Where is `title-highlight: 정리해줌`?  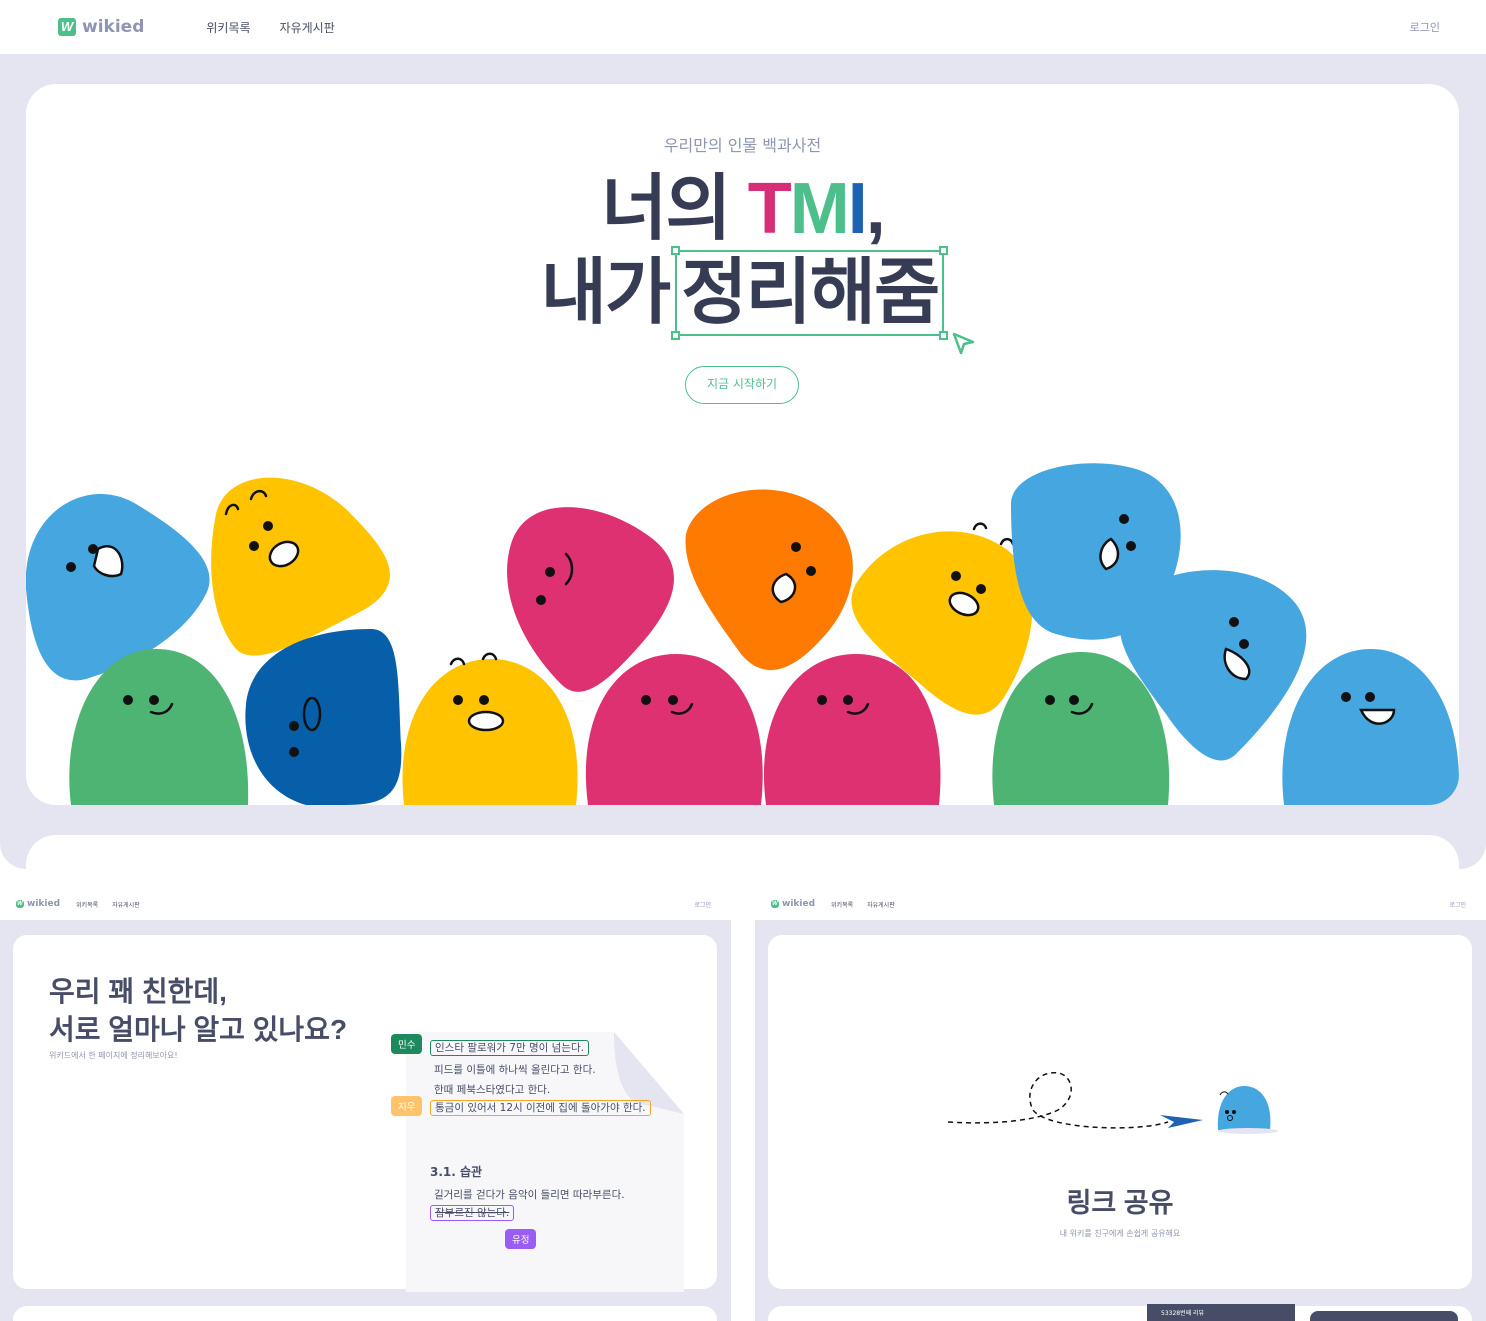
title-highlight: 정리해줌 is located at coordinates (810, 293).